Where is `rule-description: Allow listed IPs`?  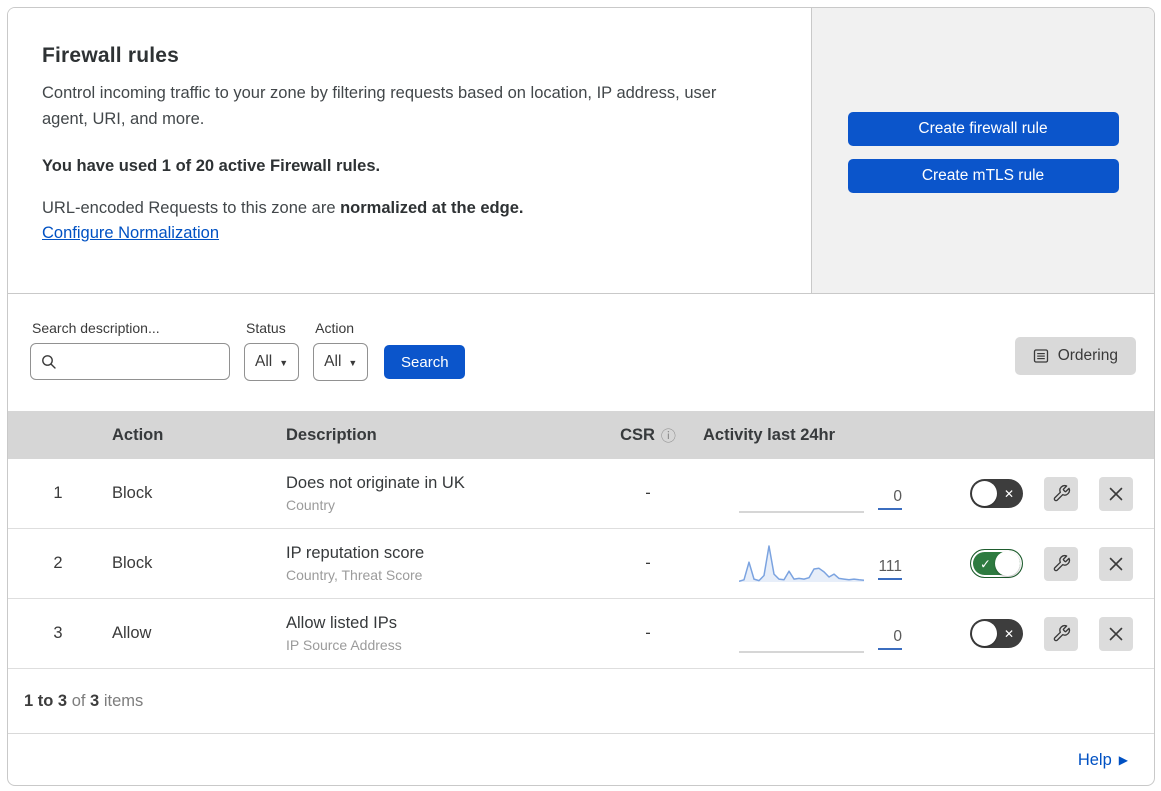
rule-description: Allow listed IPs is located at coordinates (341, 623).